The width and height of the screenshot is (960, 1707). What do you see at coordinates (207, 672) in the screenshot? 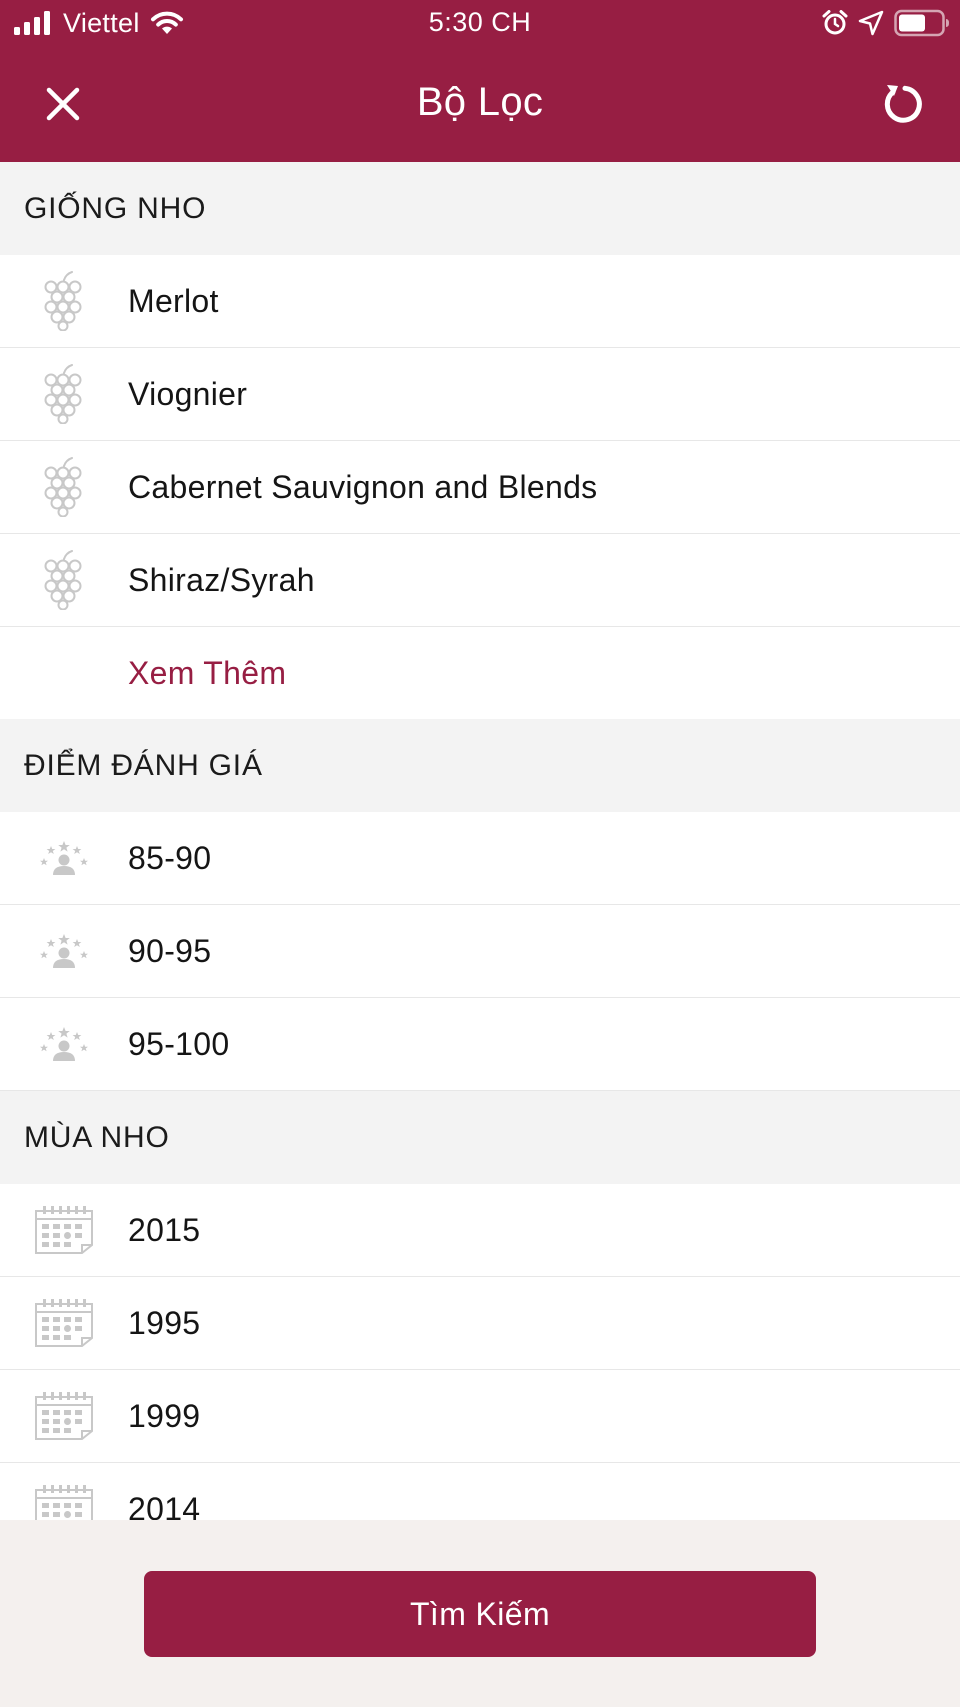
I see `show-more-label: Xem Thêm` at bounding box center [207, 672].